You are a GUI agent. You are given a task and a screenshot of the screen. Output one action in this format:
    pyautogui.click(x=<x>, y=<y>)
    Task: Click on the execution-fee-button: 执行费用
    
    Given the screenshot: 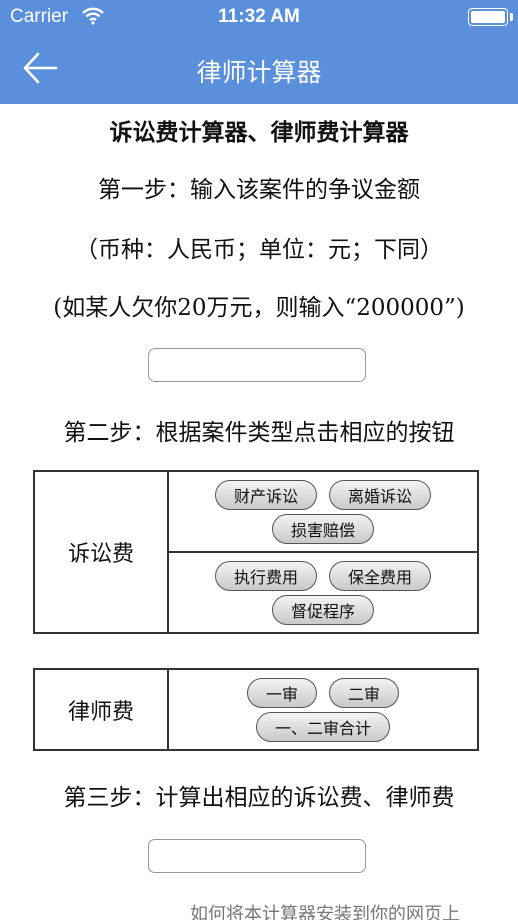 What is the action you would take?
    pyautogui.click(x=265, y=575)
    